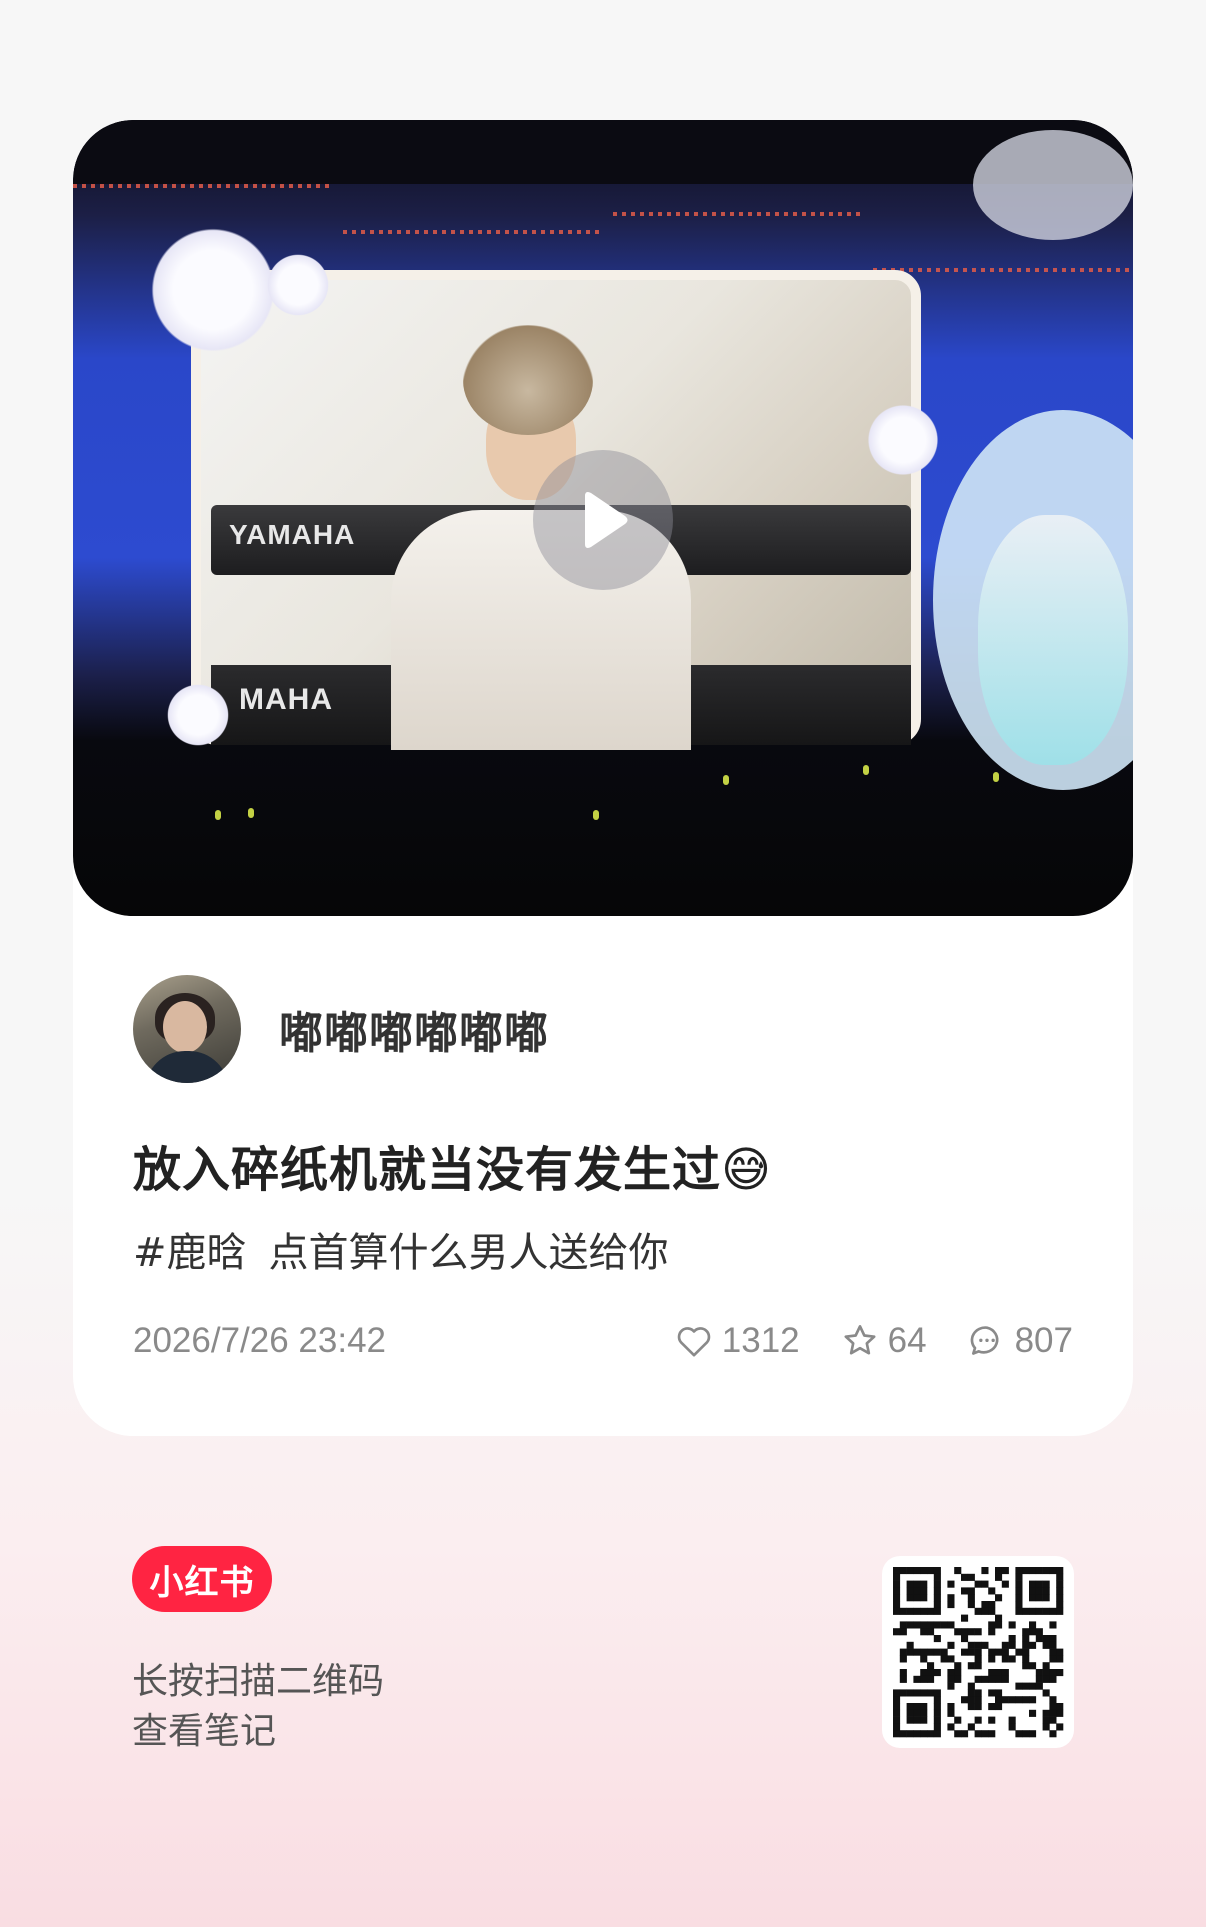 Image resolution: width=1206 pixels, height=1927 pixels. What do you see at coordinates (468, 1253) in the screenshot?
I see `description-text: 点首算什么男人送给你` at bounding box center [468, 1253].